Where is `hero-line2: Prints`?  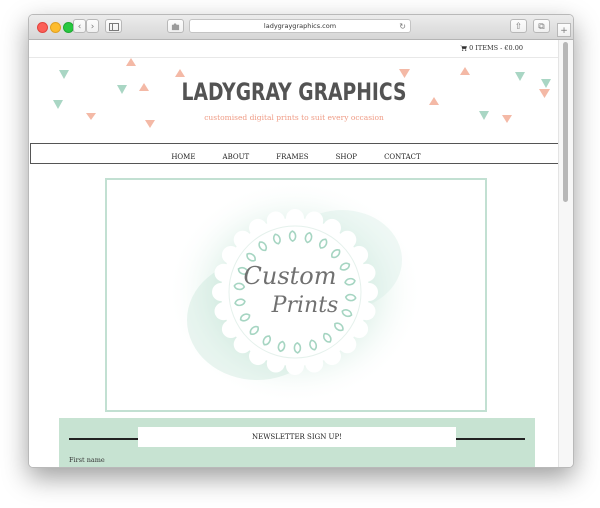
hero-line2: Prints is located at coordinates (305, 305).